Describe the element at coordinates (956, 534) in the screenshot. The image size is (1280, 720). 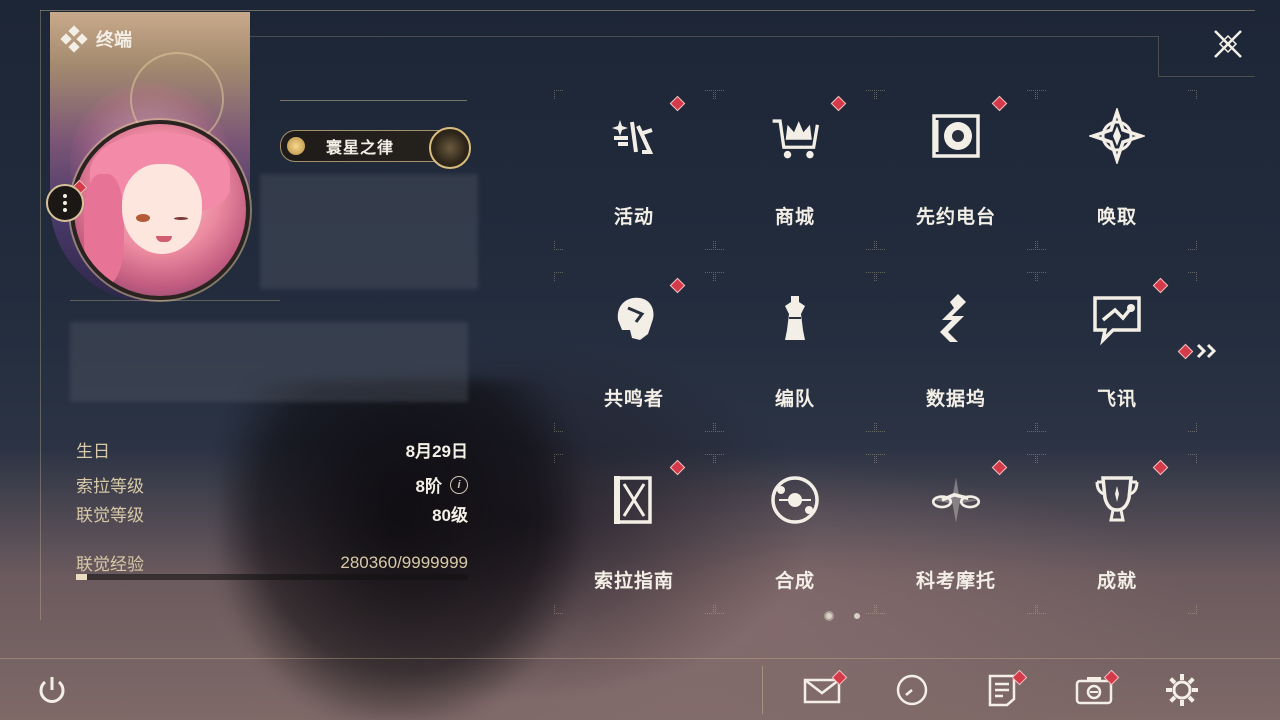
I see `menu-tile-motorbike: 科考摩托` at that location.